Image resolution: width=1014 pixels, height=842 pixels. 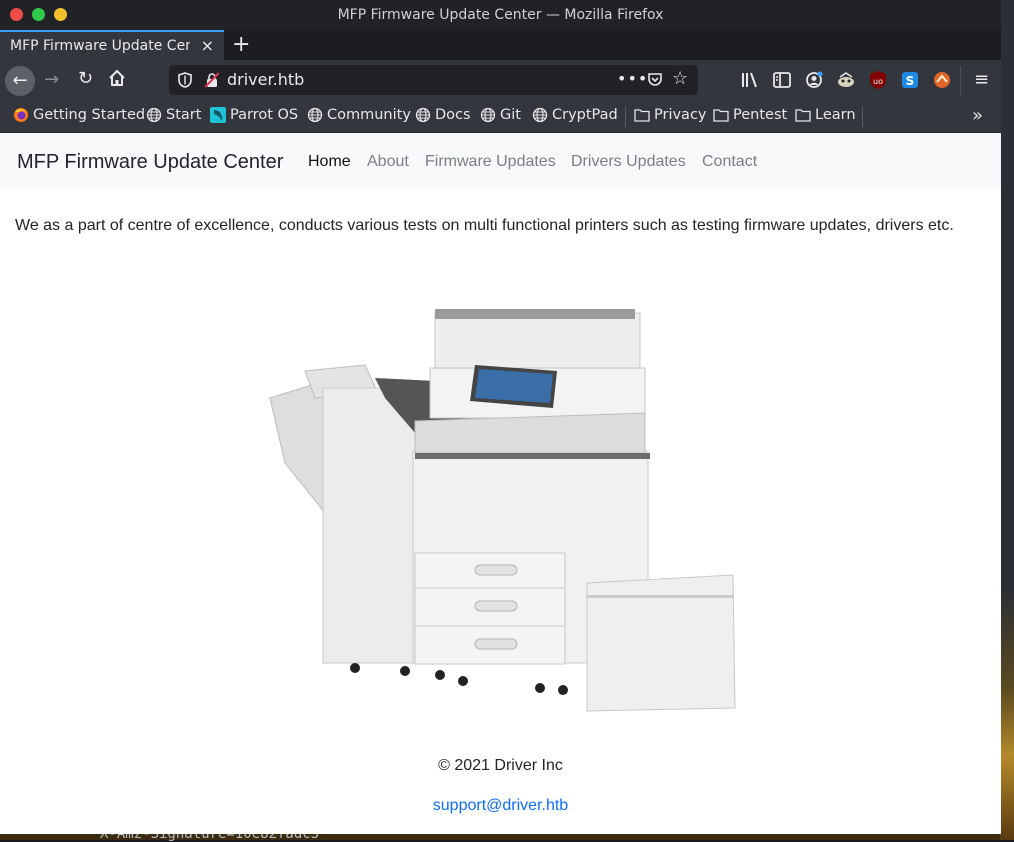 I want to click on bookmark-start: Start, so click(x=173, y=115).